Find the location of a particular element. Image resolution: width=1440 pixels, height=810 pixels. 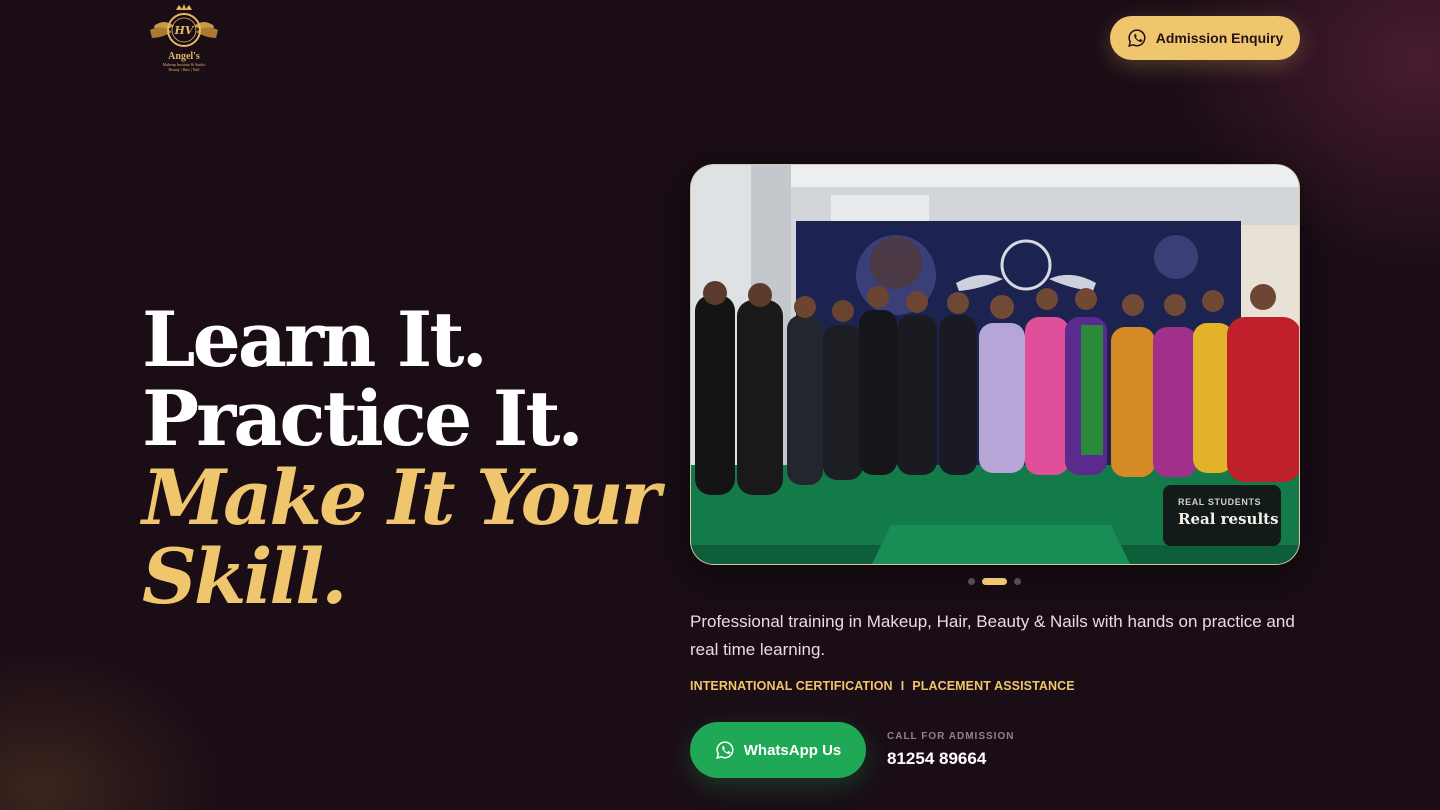

admission-enquiry-button: Admission Enquiry is located at coordinates (1205, 38).